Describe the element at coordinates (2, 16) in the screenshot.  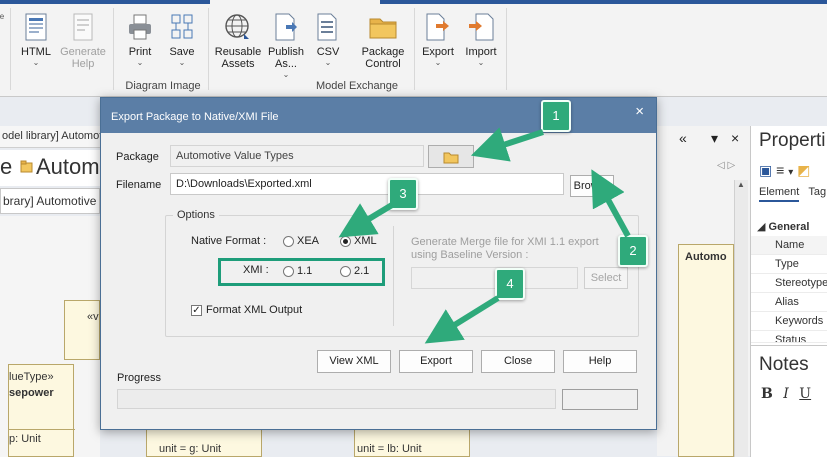
I see `ribbon-clipped-button: e` at that location.